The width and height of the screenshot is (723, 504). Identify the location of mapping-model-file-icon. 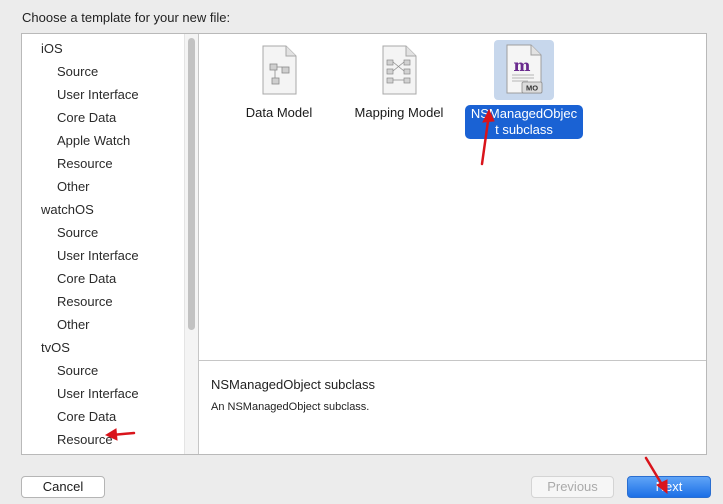
(399, 70).